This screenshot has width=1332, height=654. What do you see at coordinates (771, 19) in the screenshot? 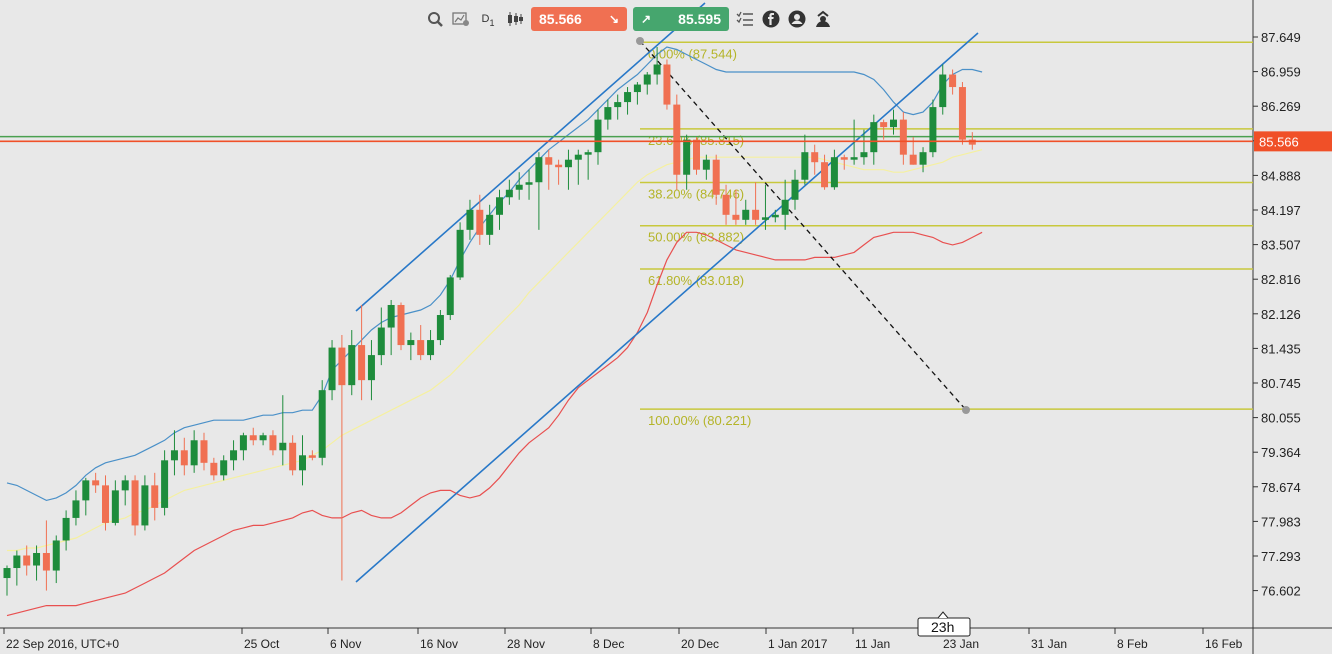
I see `facebook-icon` at bounding box center [771, 19].